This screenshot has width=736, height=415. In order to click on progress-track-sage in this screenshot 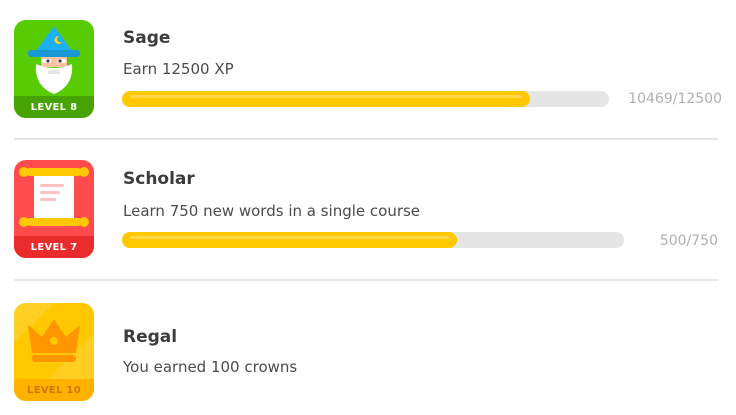, I will do `click(365, 99)`.